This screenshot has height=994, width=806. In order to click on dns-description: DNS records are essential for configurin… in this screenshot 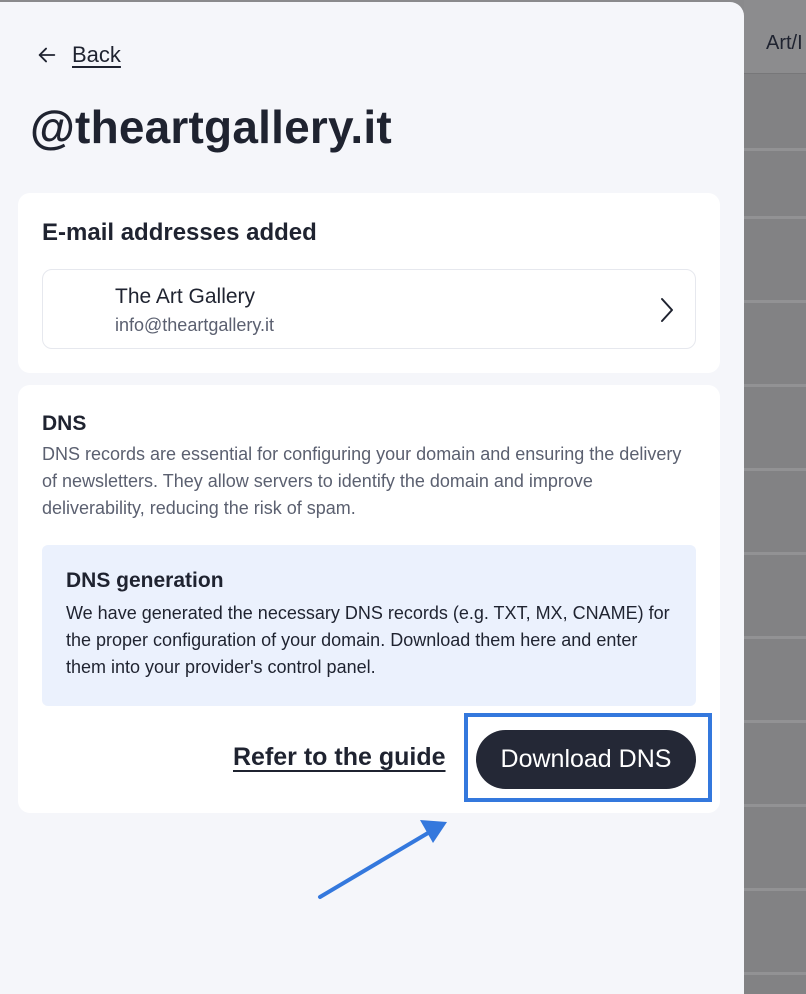, I will do `click(362, 481)`.